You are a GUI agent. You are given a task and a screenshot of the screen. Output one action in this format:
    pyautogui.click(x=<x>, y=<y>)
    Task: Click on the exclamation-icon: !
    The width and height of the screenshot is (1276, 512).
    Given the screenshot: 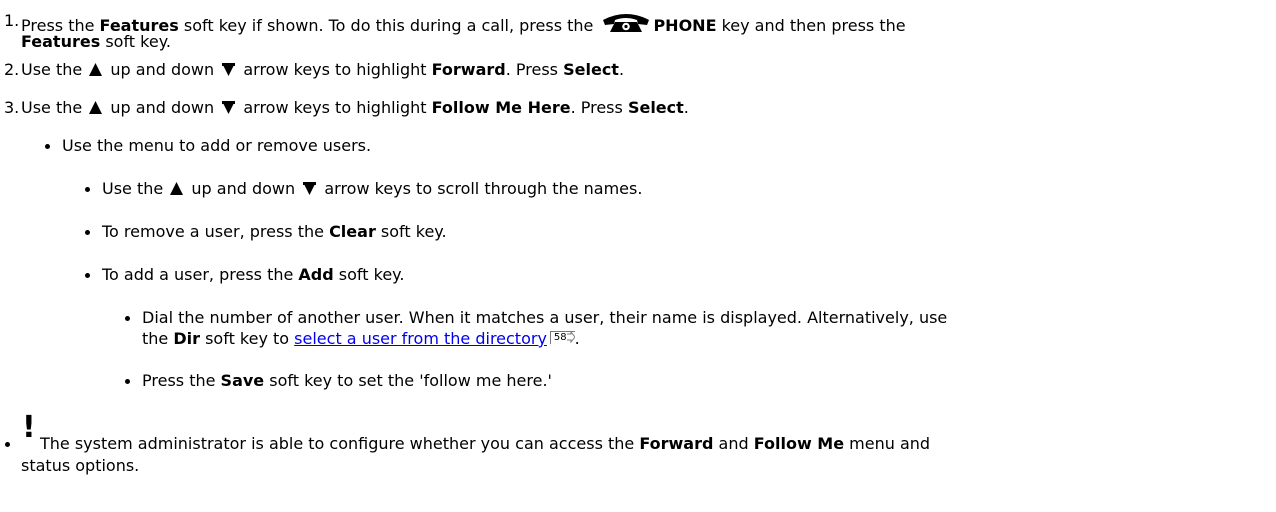 What is the action you would take?
    pyautogui.click(x=29, y=427)
    